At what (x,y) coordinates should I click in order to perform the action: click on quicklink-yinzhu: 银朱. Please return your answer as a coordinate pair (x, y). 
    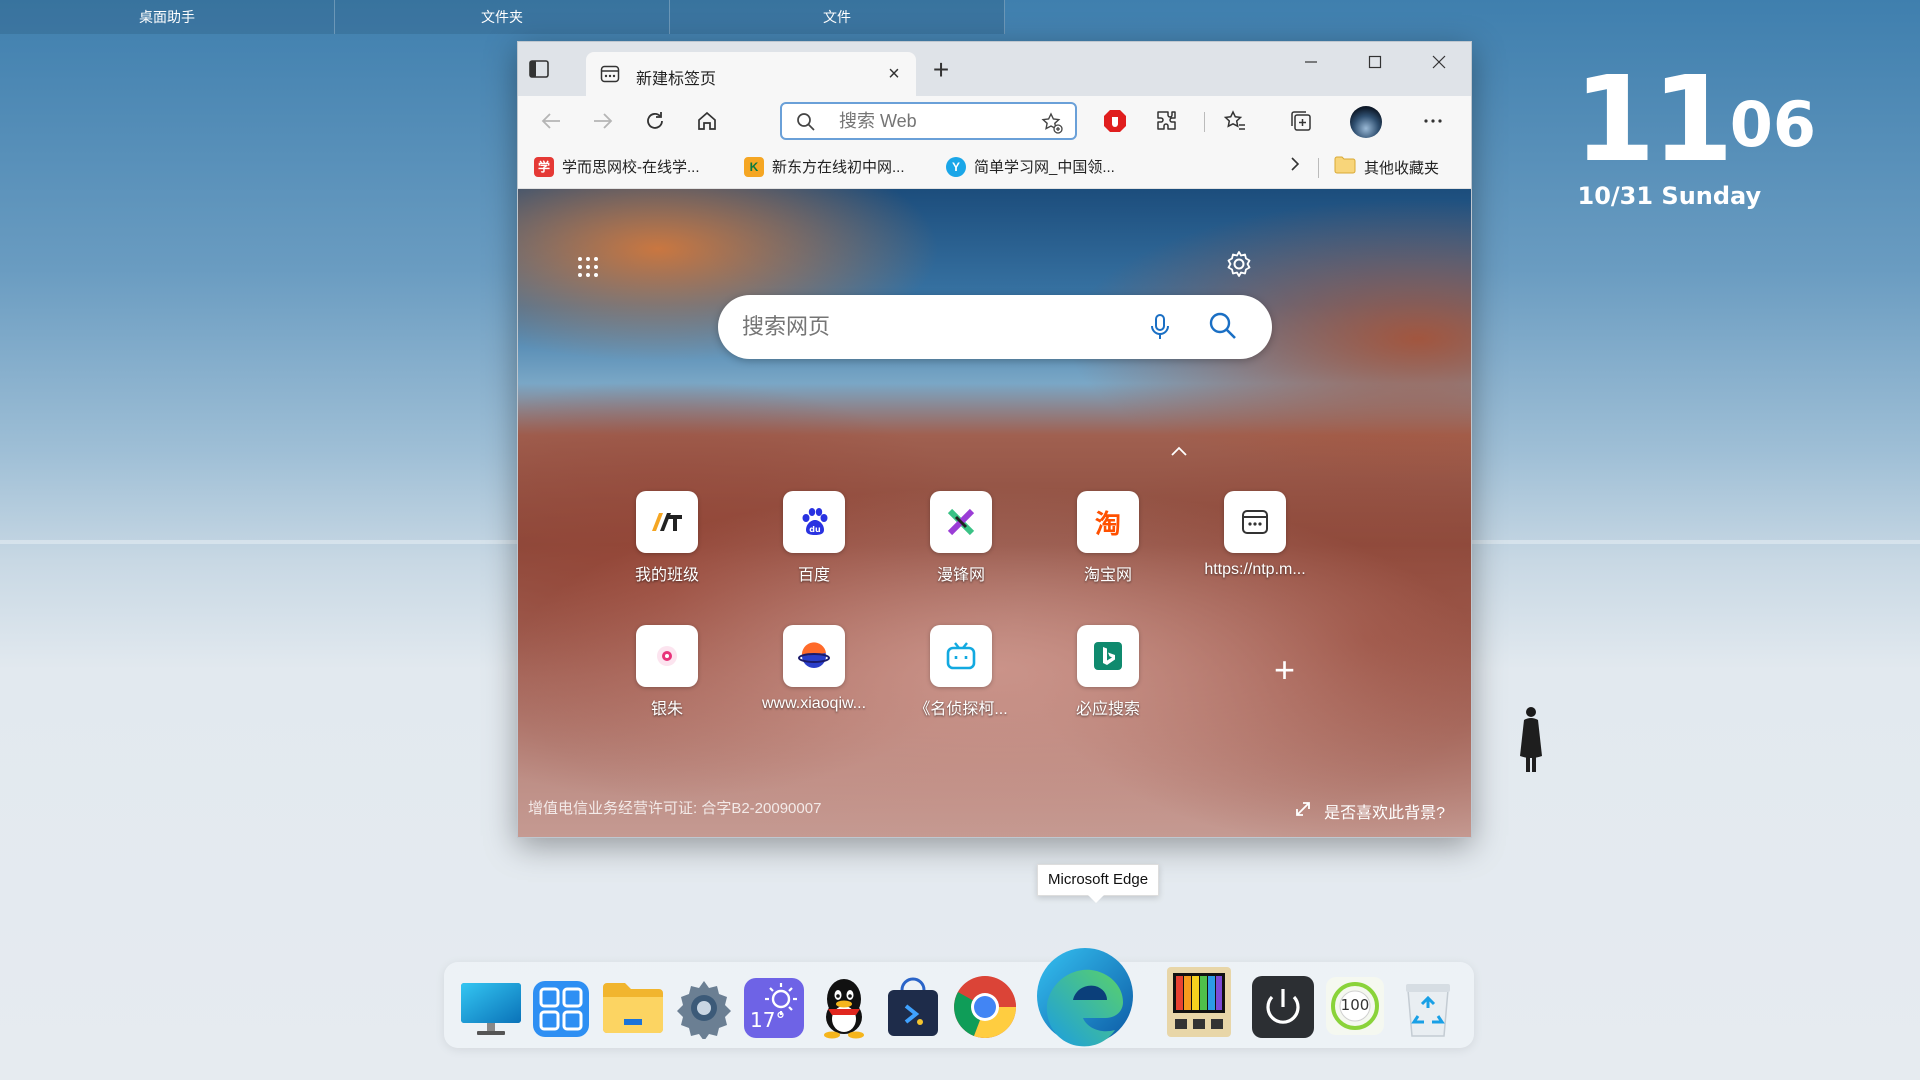
    Looking at the image, I should click on (667, 672).